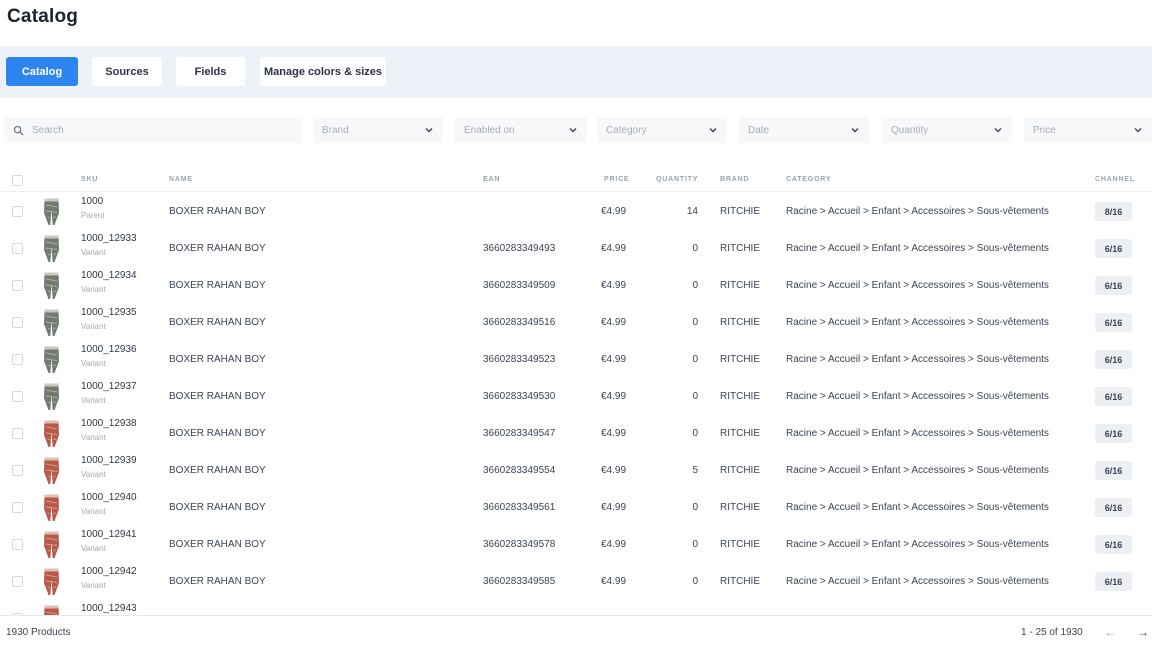  I want to click on sku-value: 1000_12942, so click(109, 571).